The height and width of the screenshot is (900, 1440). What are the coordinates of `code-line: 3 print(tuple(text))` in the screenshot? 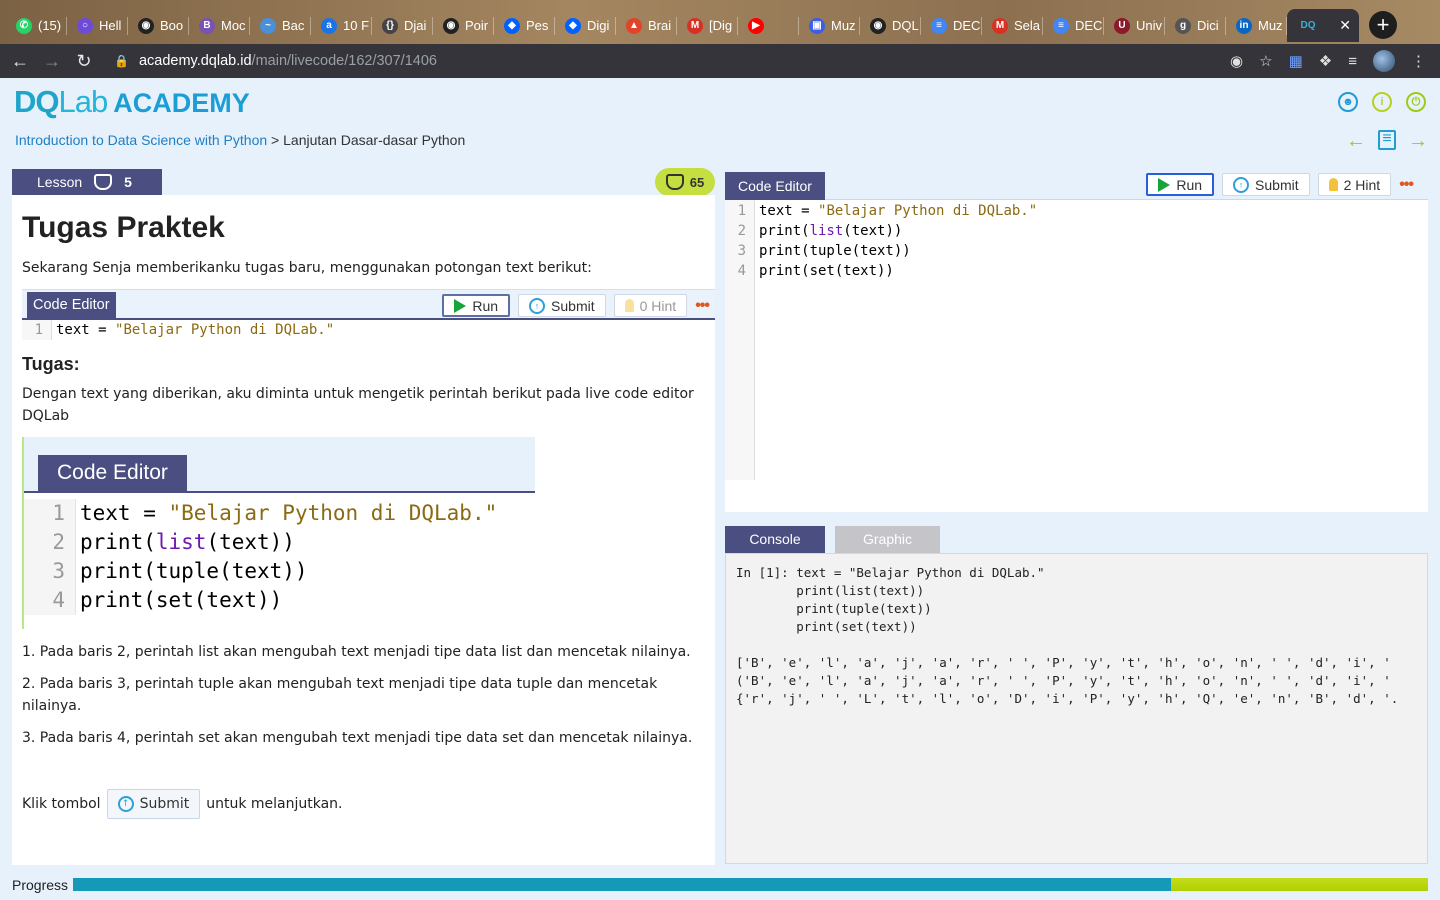 It's located at (1076, 251).